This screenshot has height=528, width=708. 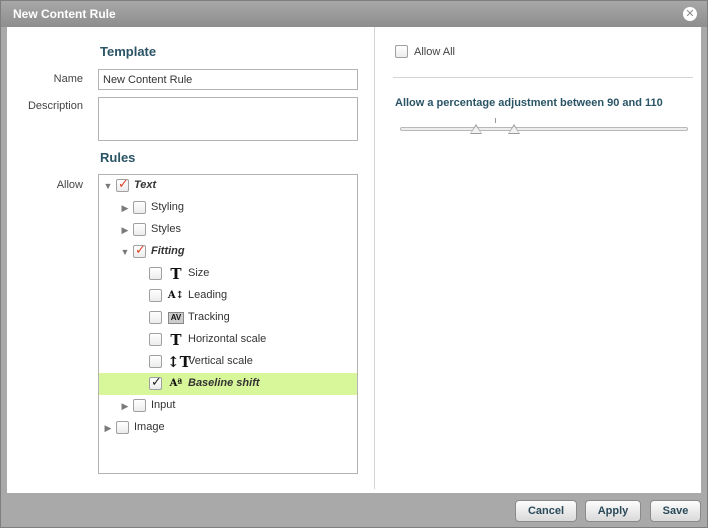 I want to click on tree-checkbox-input, so click(x=139, y=405).